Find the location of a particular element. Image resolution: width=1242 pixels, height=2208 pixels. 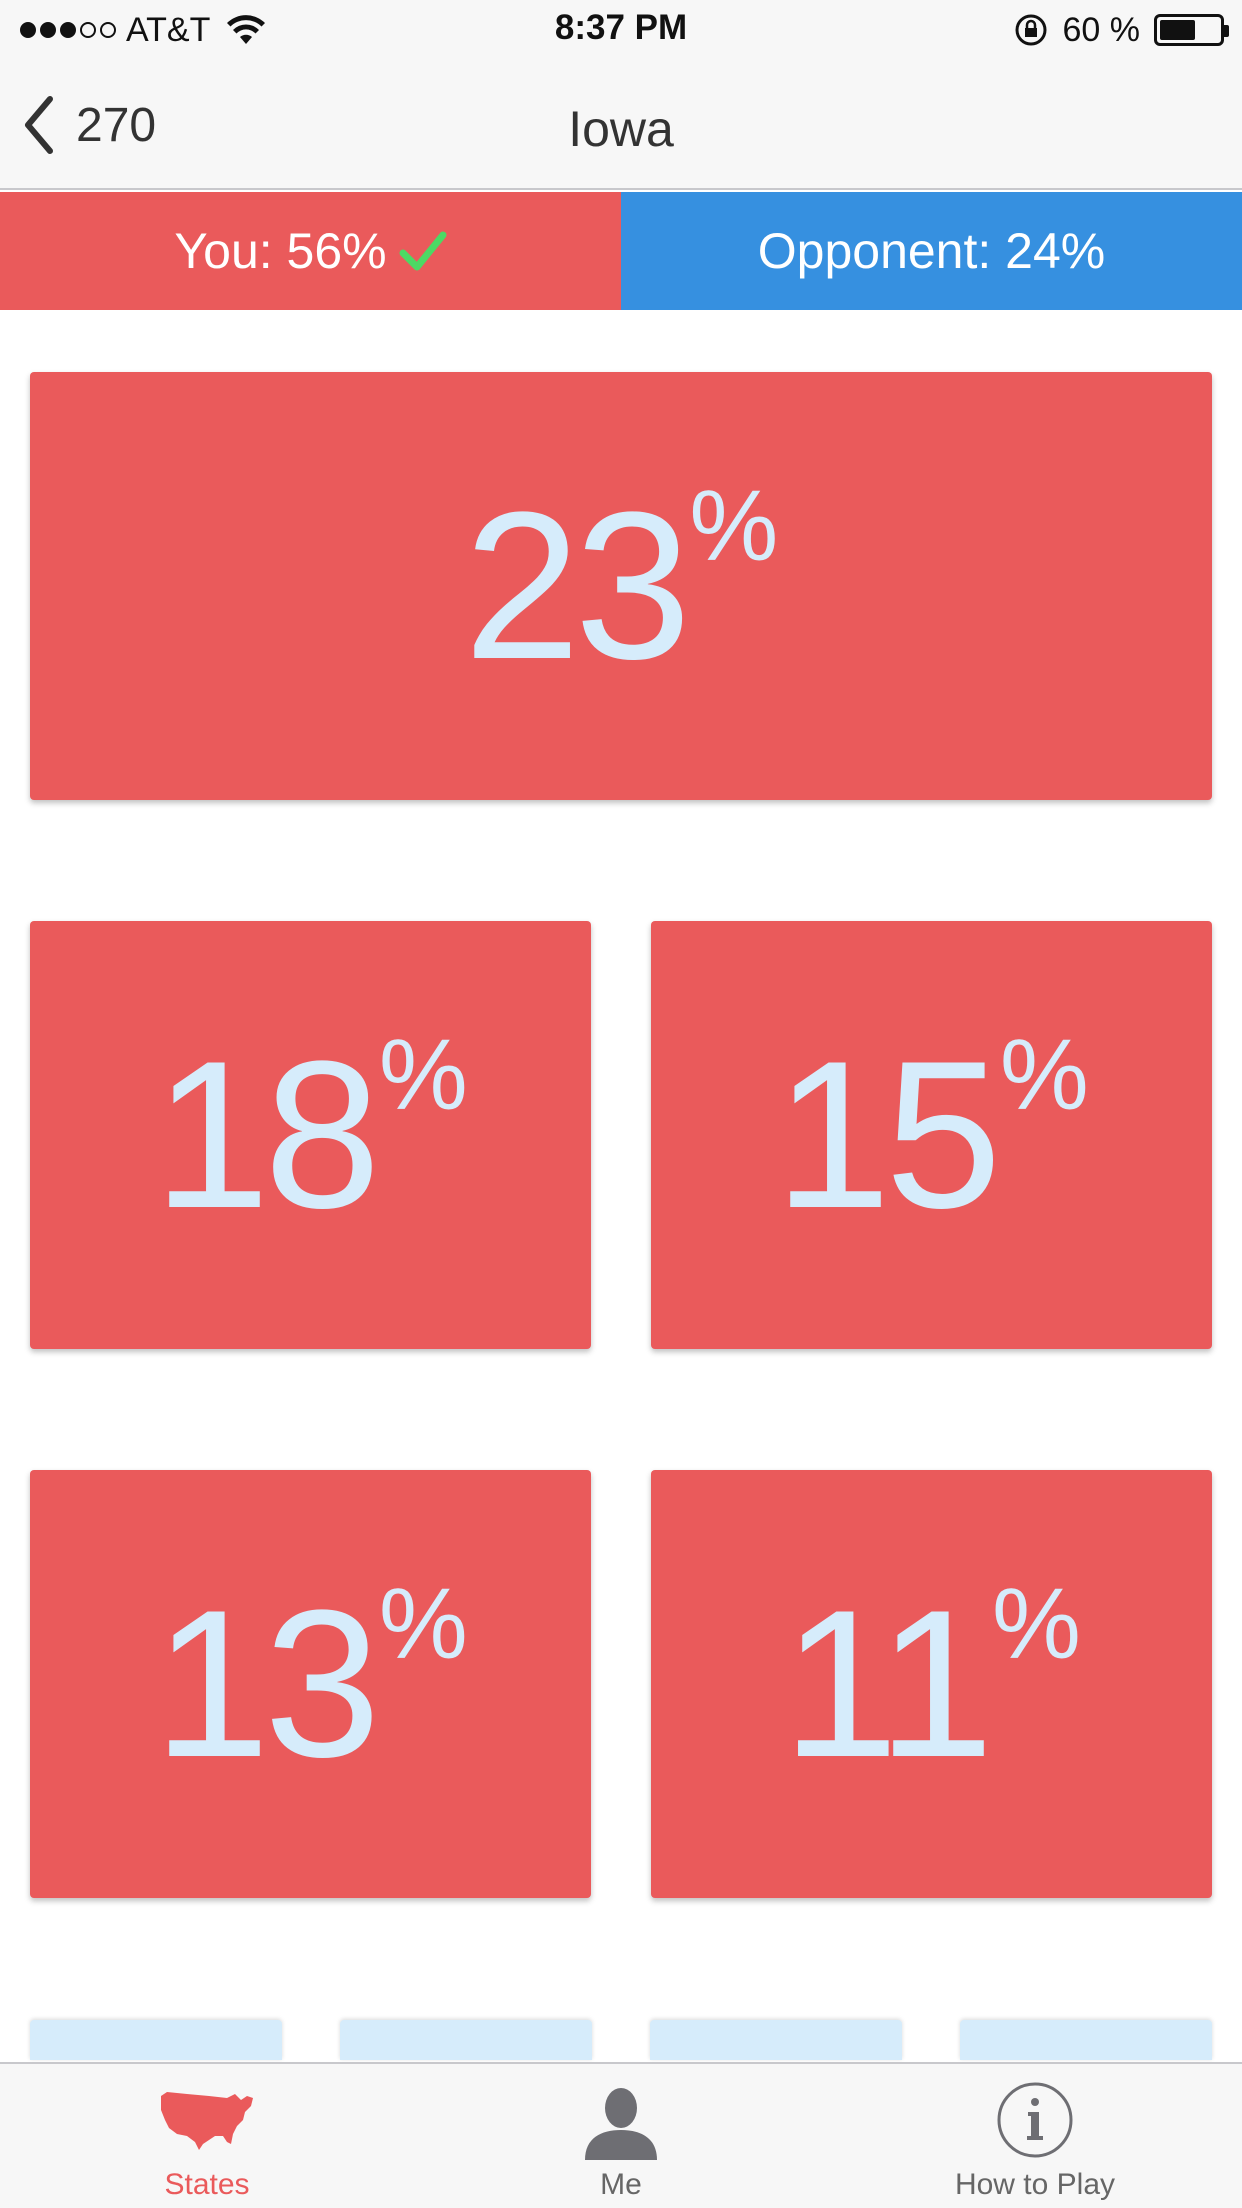

tab-bar: States Me How to Play is located at coordinates (621, 2135).